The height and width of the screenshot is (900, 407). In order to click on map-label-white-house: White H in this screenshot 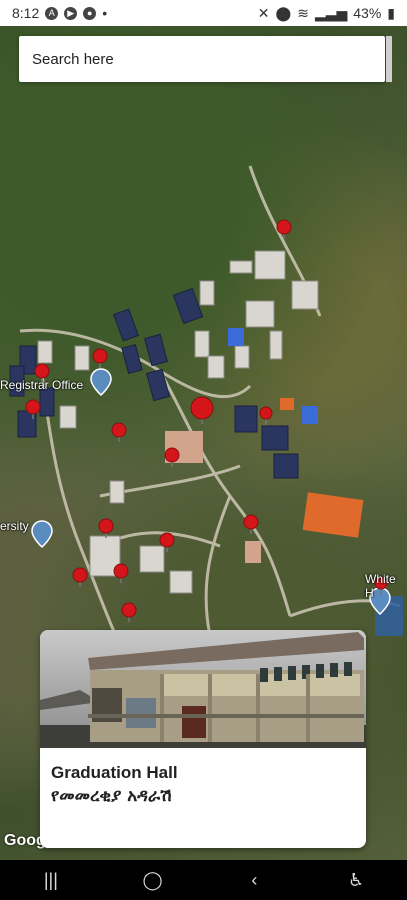, I will do `click(386, 586)`.